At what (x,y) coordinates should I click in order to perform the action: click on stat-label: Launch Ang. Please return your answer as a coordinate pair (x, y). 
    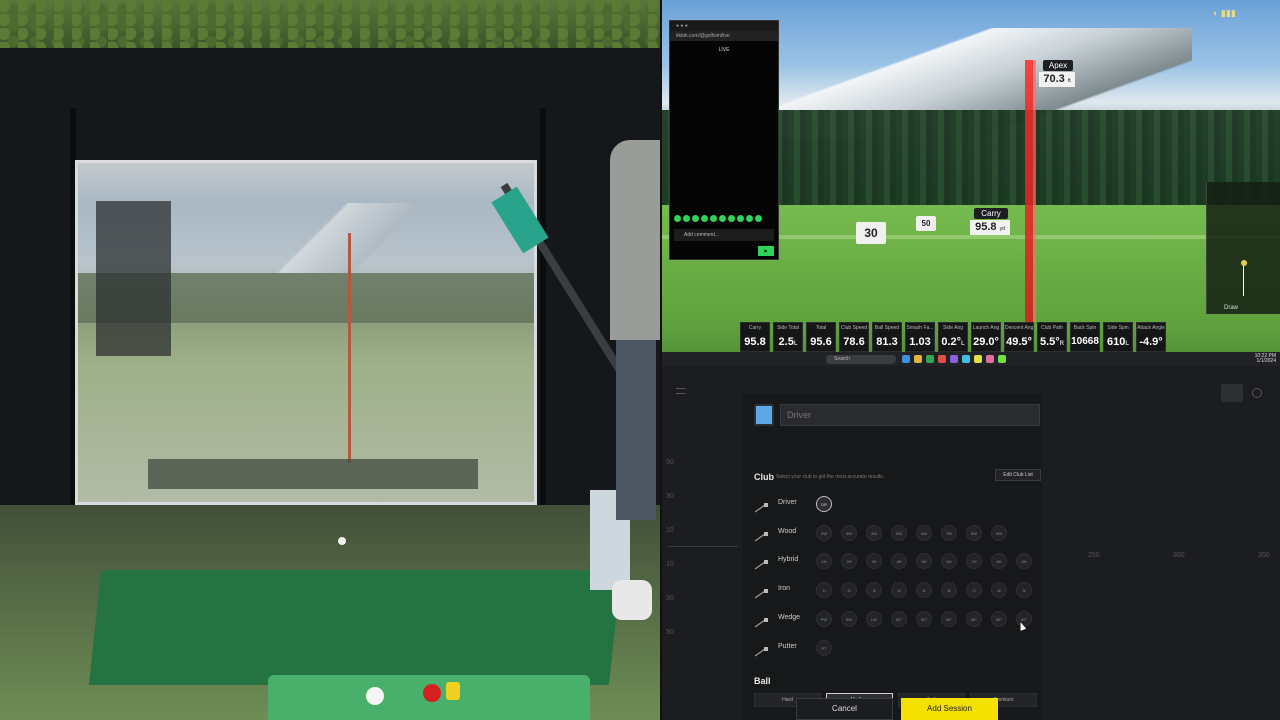
    Looking at the image, I should click on (986, 328).